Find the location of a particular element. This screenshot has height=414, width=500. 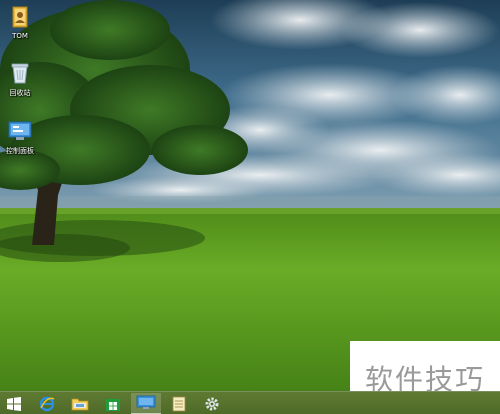

taskbar-settings is located at coordinates (212, 403).